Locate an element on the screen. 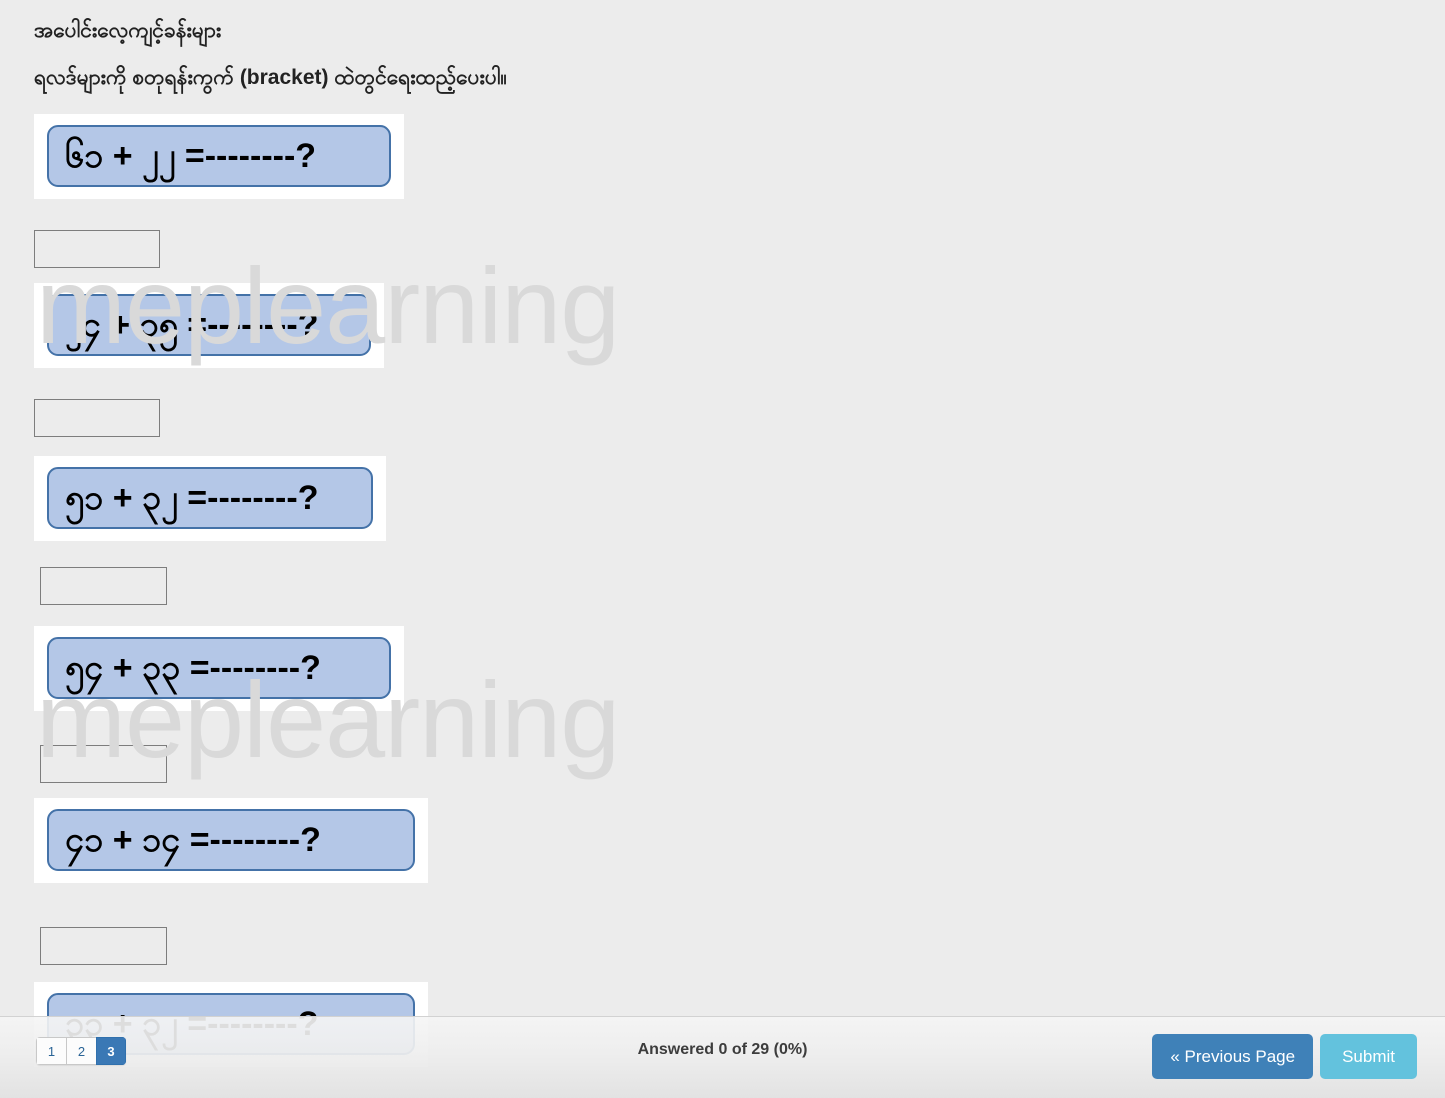  footer-actions: « Previous Page Submit is located at coordinates (1284, 1056).